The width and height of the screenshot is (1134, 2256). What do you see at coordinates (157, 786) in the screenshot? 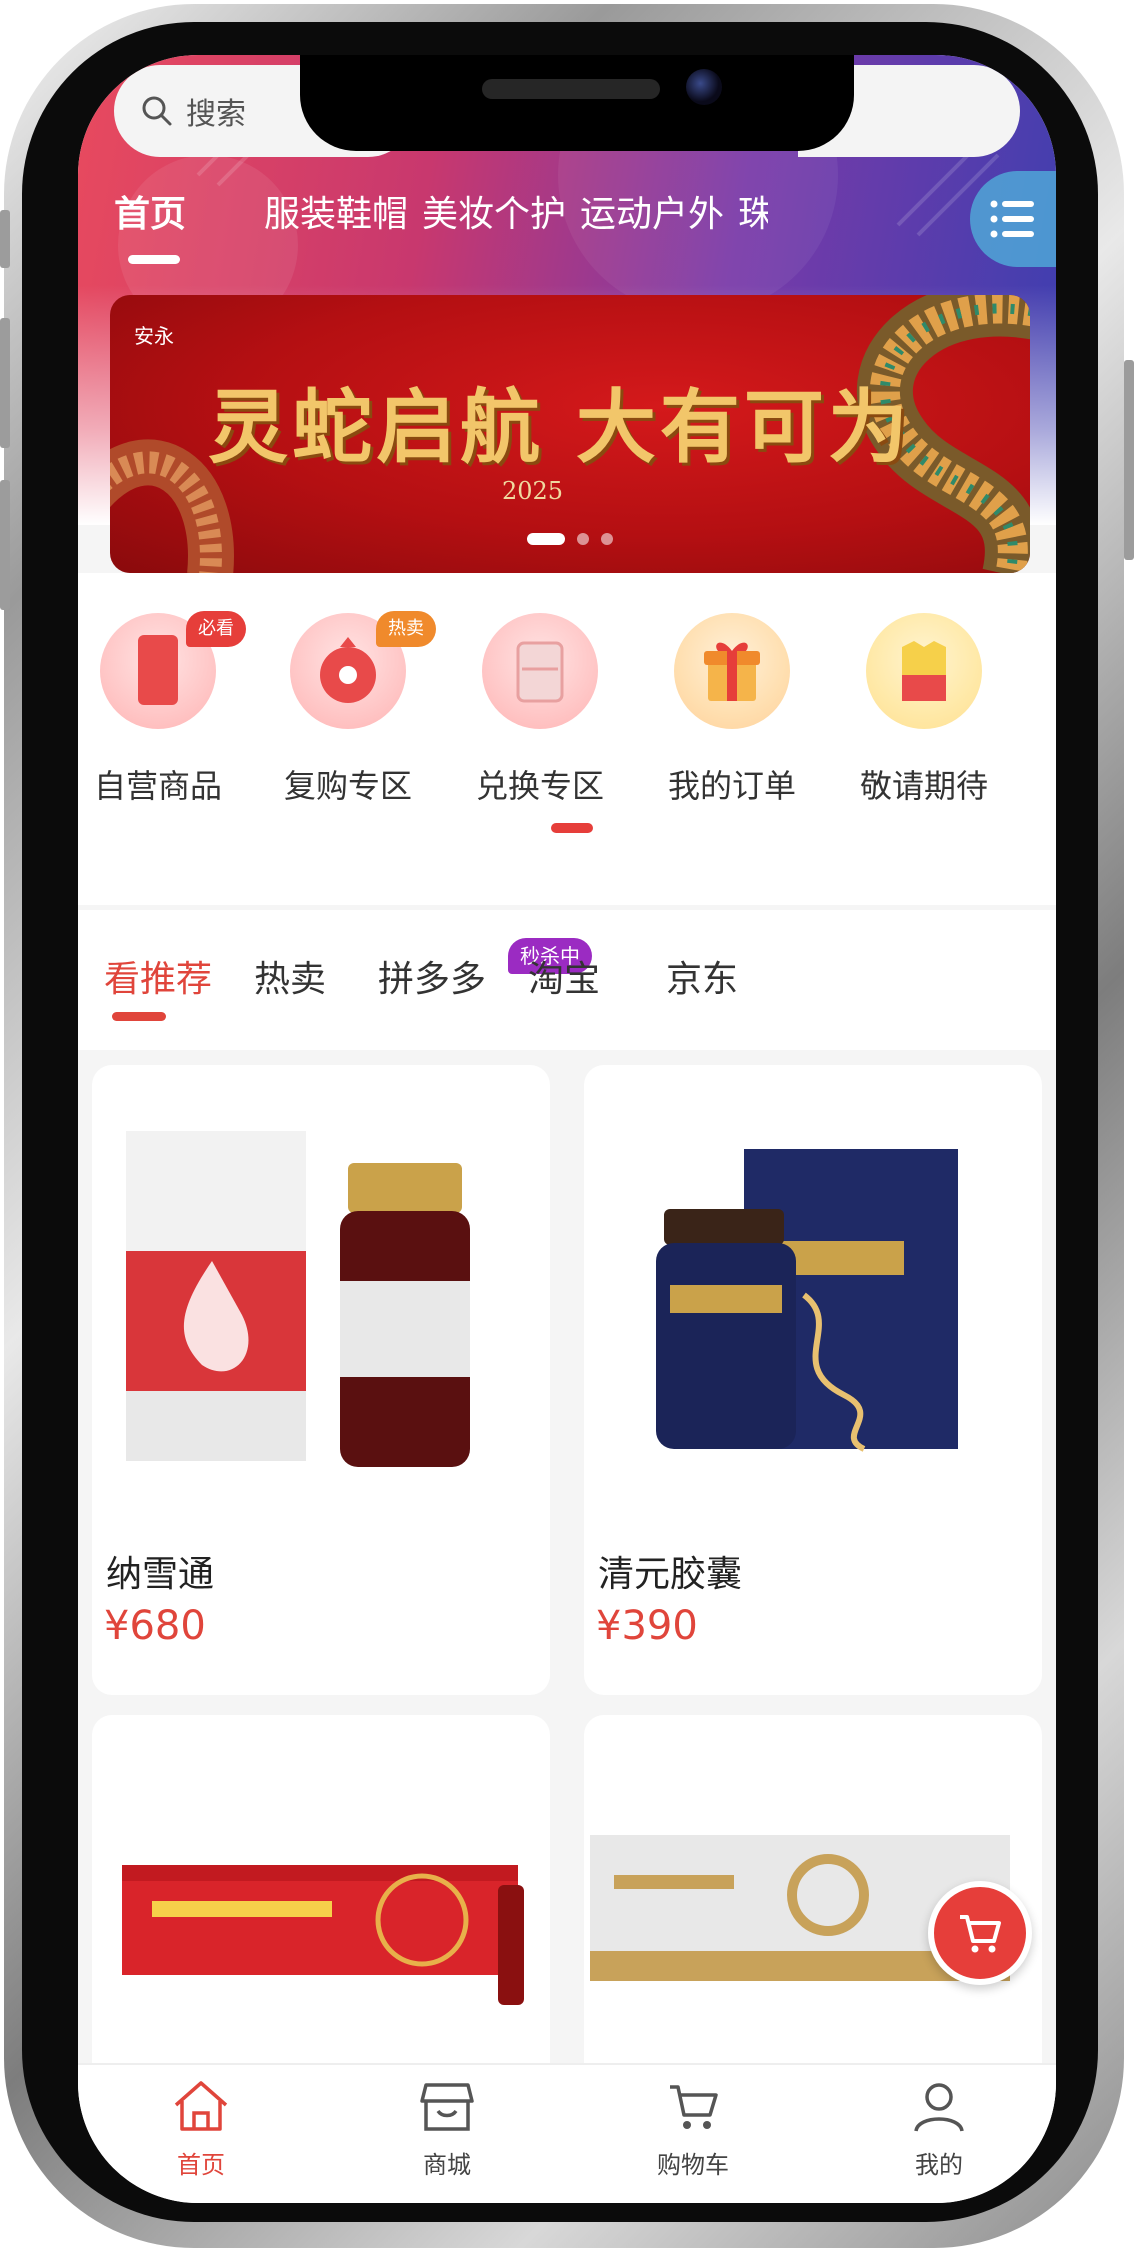
I see `quick-label: 自营商品` at bounding box center [157, 786].